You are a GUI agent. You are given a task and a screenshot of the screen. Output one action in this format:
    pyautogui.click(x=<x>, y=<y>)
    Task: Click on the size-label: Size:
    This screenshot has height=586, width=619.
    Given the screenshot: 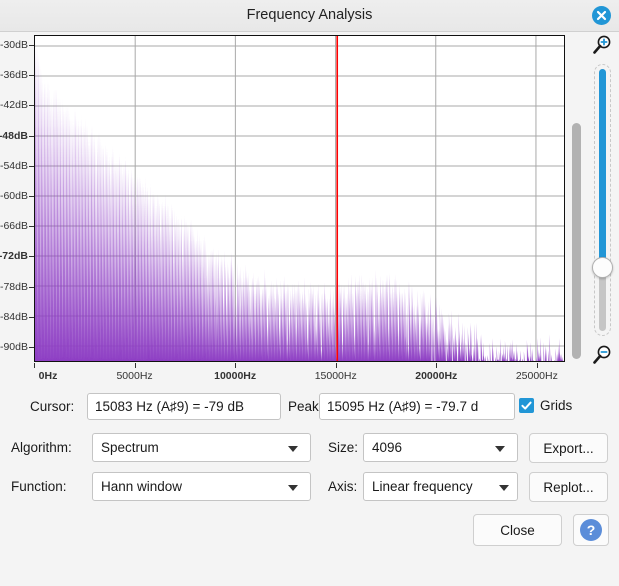 What is the action you would take?
    pyautogui.click(x=343, y=447)
    